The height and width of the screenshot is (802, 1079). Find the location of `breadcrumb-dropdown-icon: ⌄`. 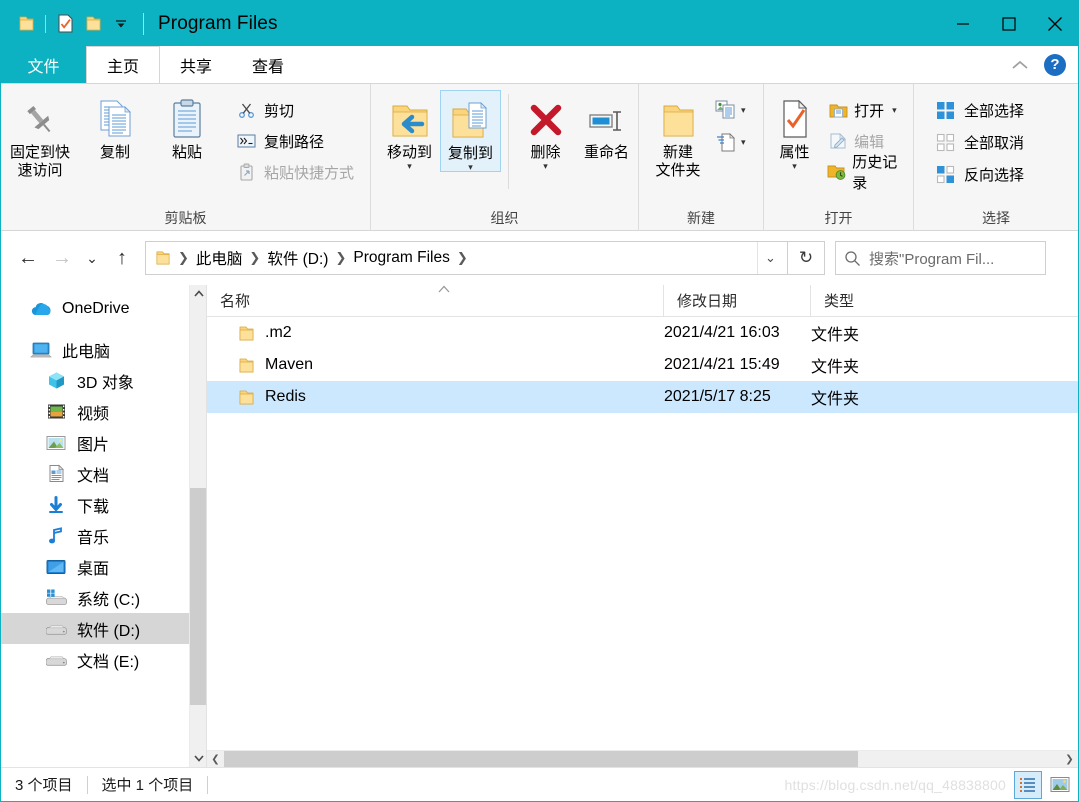

breadcrumb-dropdown-icon: ⌄ is located at coordinates (770, 258).